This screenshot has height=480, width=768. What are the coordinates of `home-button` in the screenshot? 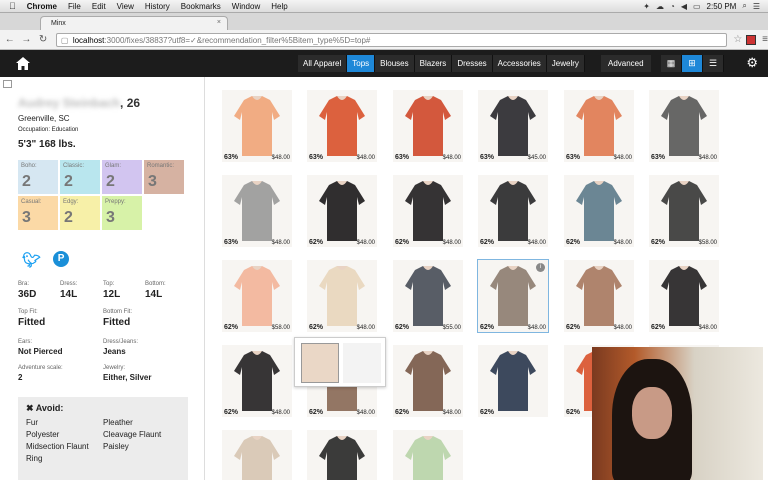 It's located at (23, 63).